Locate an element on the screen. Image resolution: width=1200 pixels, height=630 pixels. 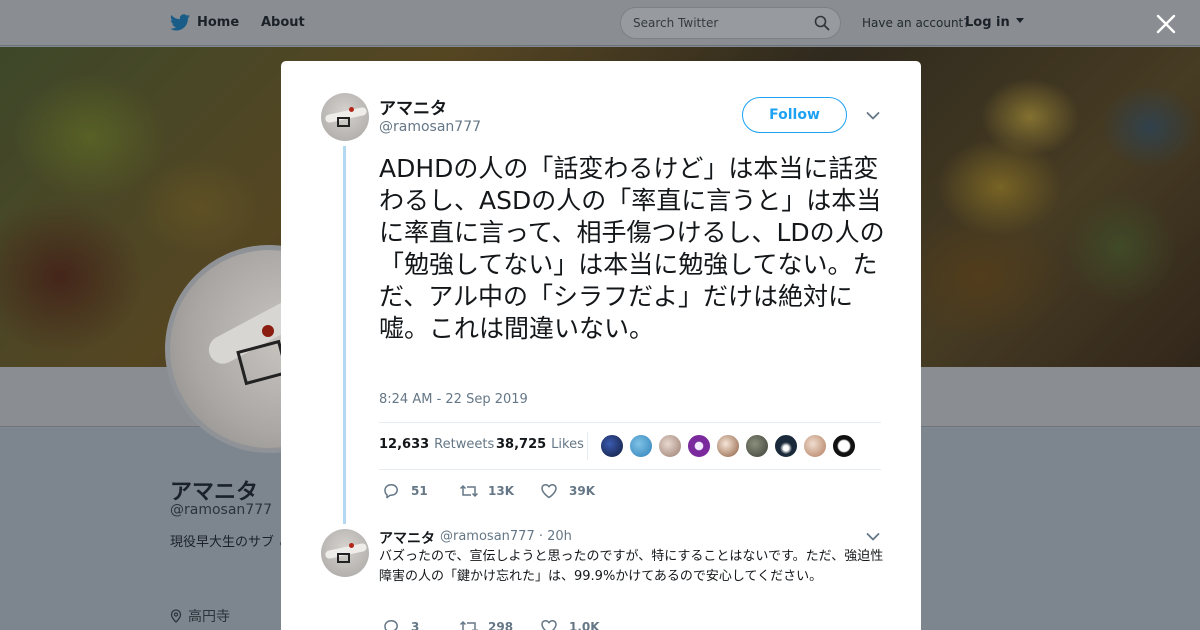
top-navigation-bar: Home About Have an account? Log in is located at coordinates (600, 23).